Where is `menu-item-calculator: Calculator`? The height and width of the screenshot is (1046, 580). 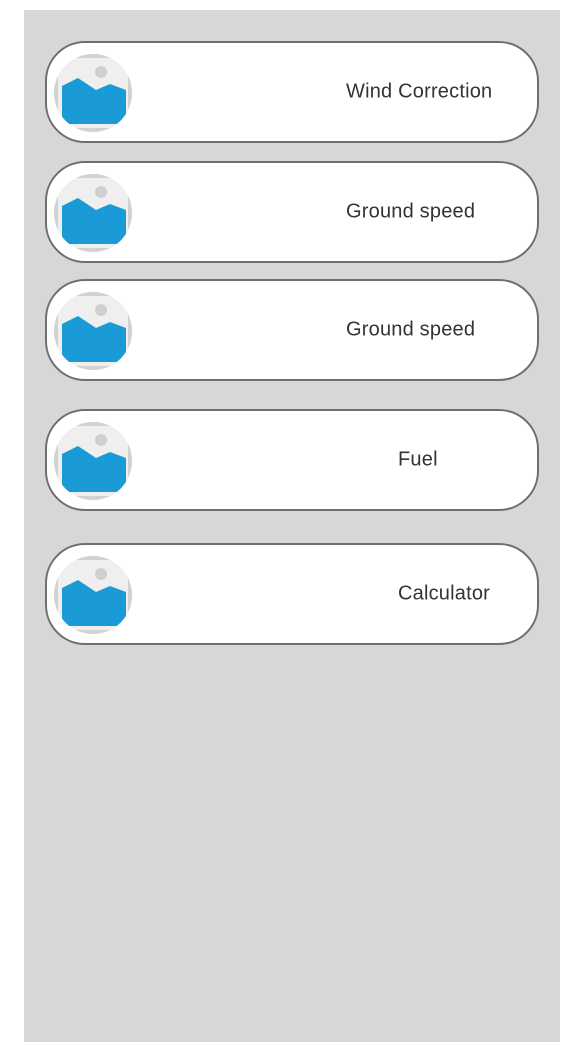 menu-item-calculator: Calculator is located at coordinates (292, 594).